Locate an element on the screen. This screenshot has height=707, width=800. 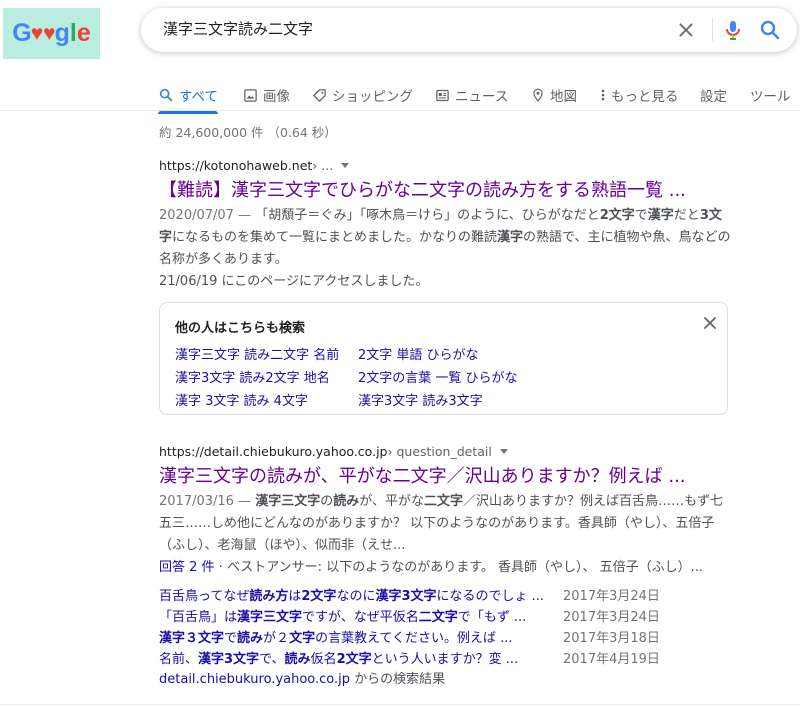
snippet-text: になるものを集めて一覧にまとめました。かなりの難読 is located at coordinates (335, 237).